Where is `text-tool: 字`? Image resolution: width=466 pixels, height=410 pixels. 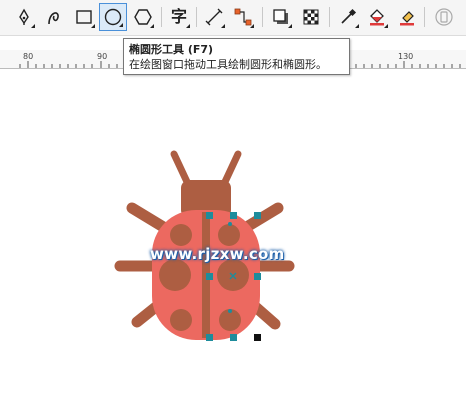 text-tool: 字 is located at coordinates (179, 17).